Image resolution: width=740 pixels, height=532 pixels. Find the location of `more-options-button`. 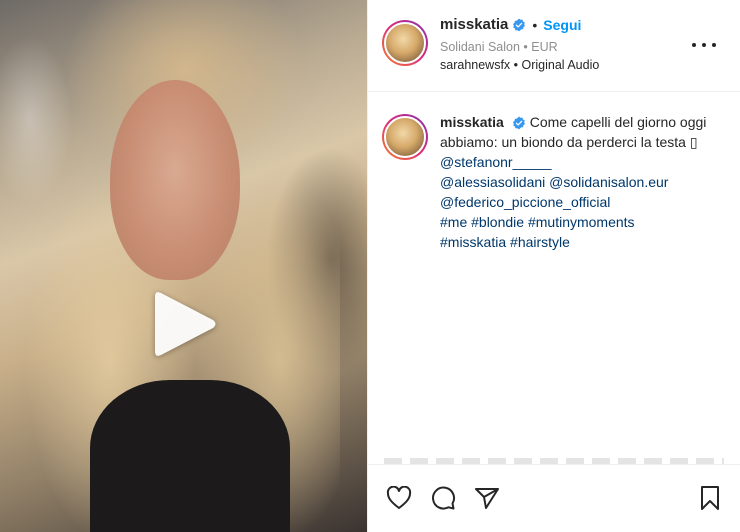

more-options-button is located at coordinates (704, 45).